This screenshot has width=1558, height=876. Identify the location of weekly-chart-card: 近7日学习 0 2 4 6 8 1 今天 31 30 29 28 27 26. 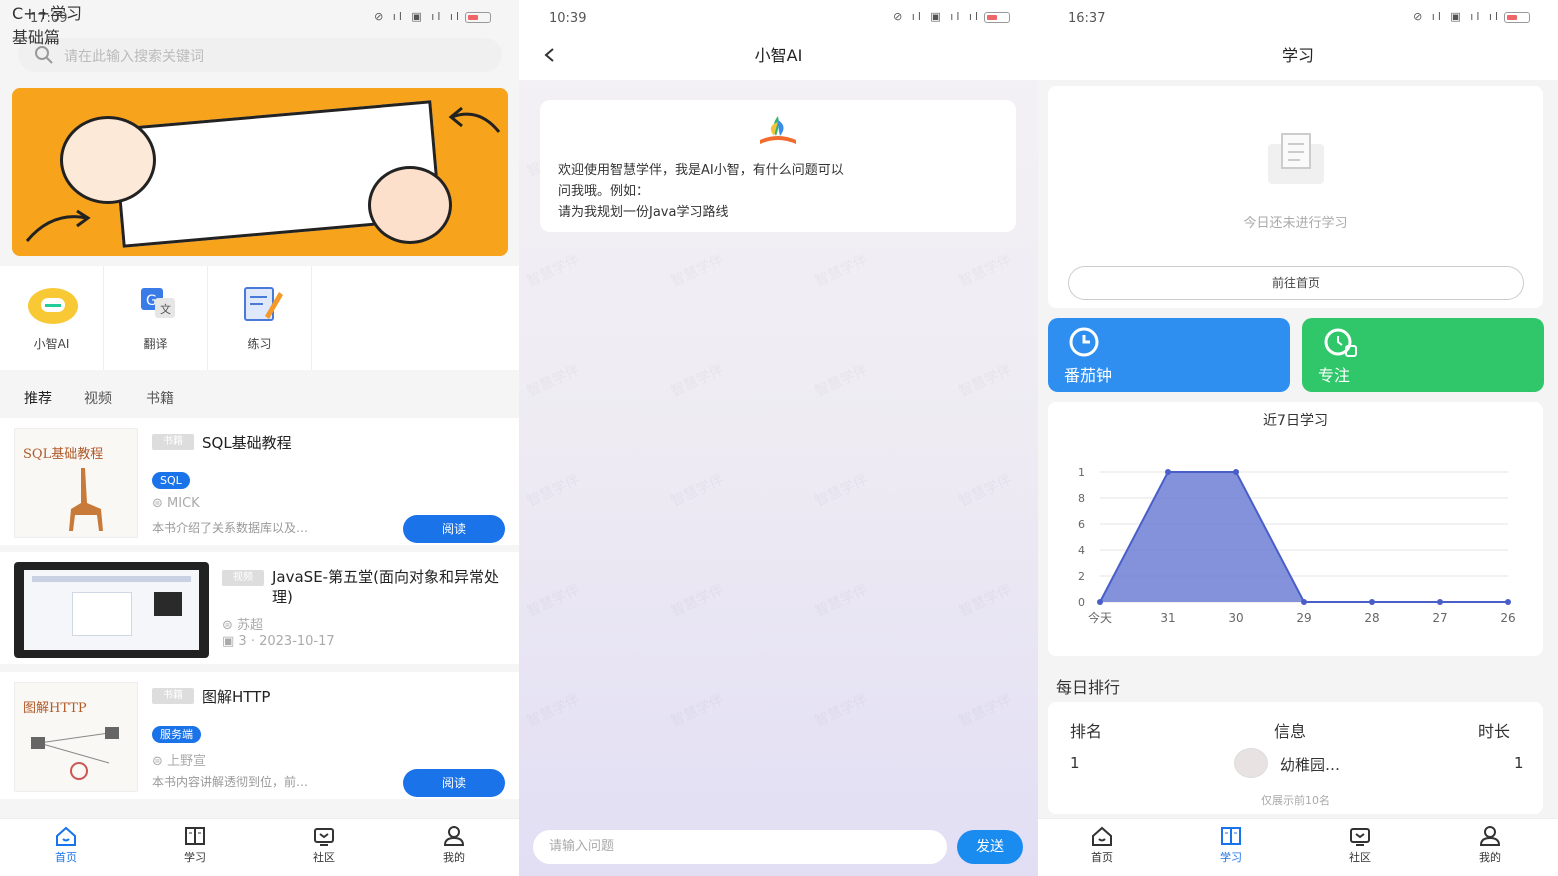
(1295, 529).